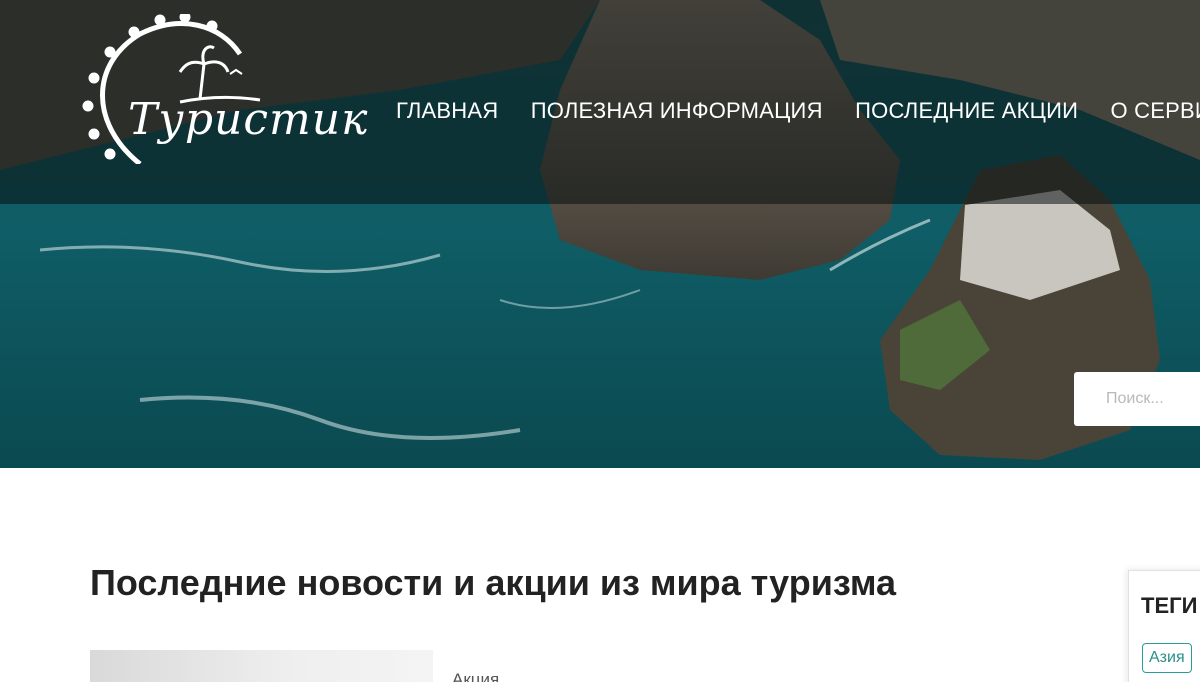  What do you see at coordinates (261, 666) in the screenshot?
I see `article-thumbnail` at bounding box center [261, 666].